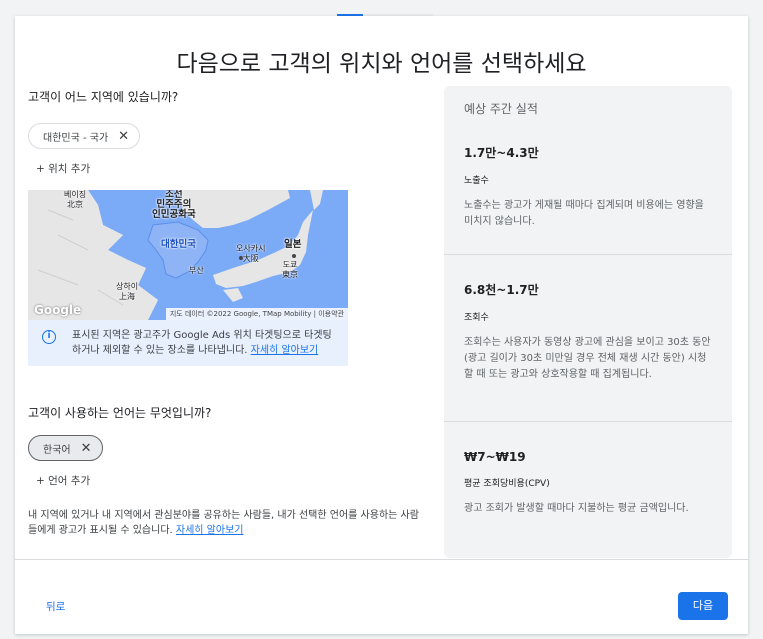  What do you see at coordinates (381, 64) in the screenshot?
I see `page-title: 다음으로 고객의 위치와 언어를 선택하세요` at bounding box center [381, 64].